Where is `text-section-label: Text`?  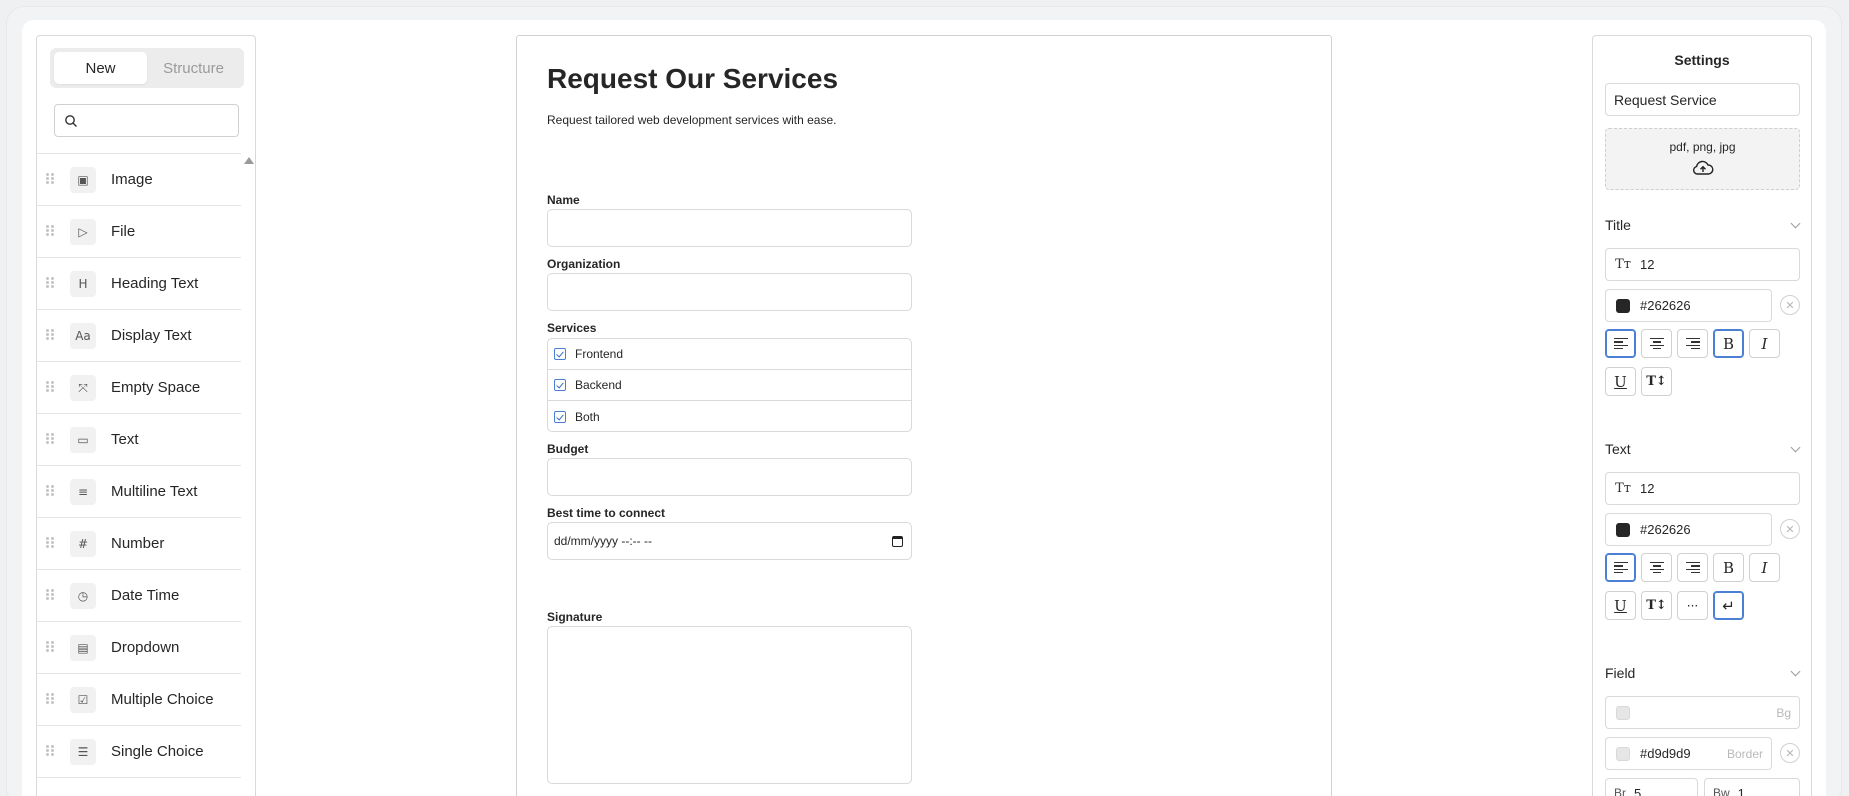 text-section-label: Text is located at coordinates (1618, 449).